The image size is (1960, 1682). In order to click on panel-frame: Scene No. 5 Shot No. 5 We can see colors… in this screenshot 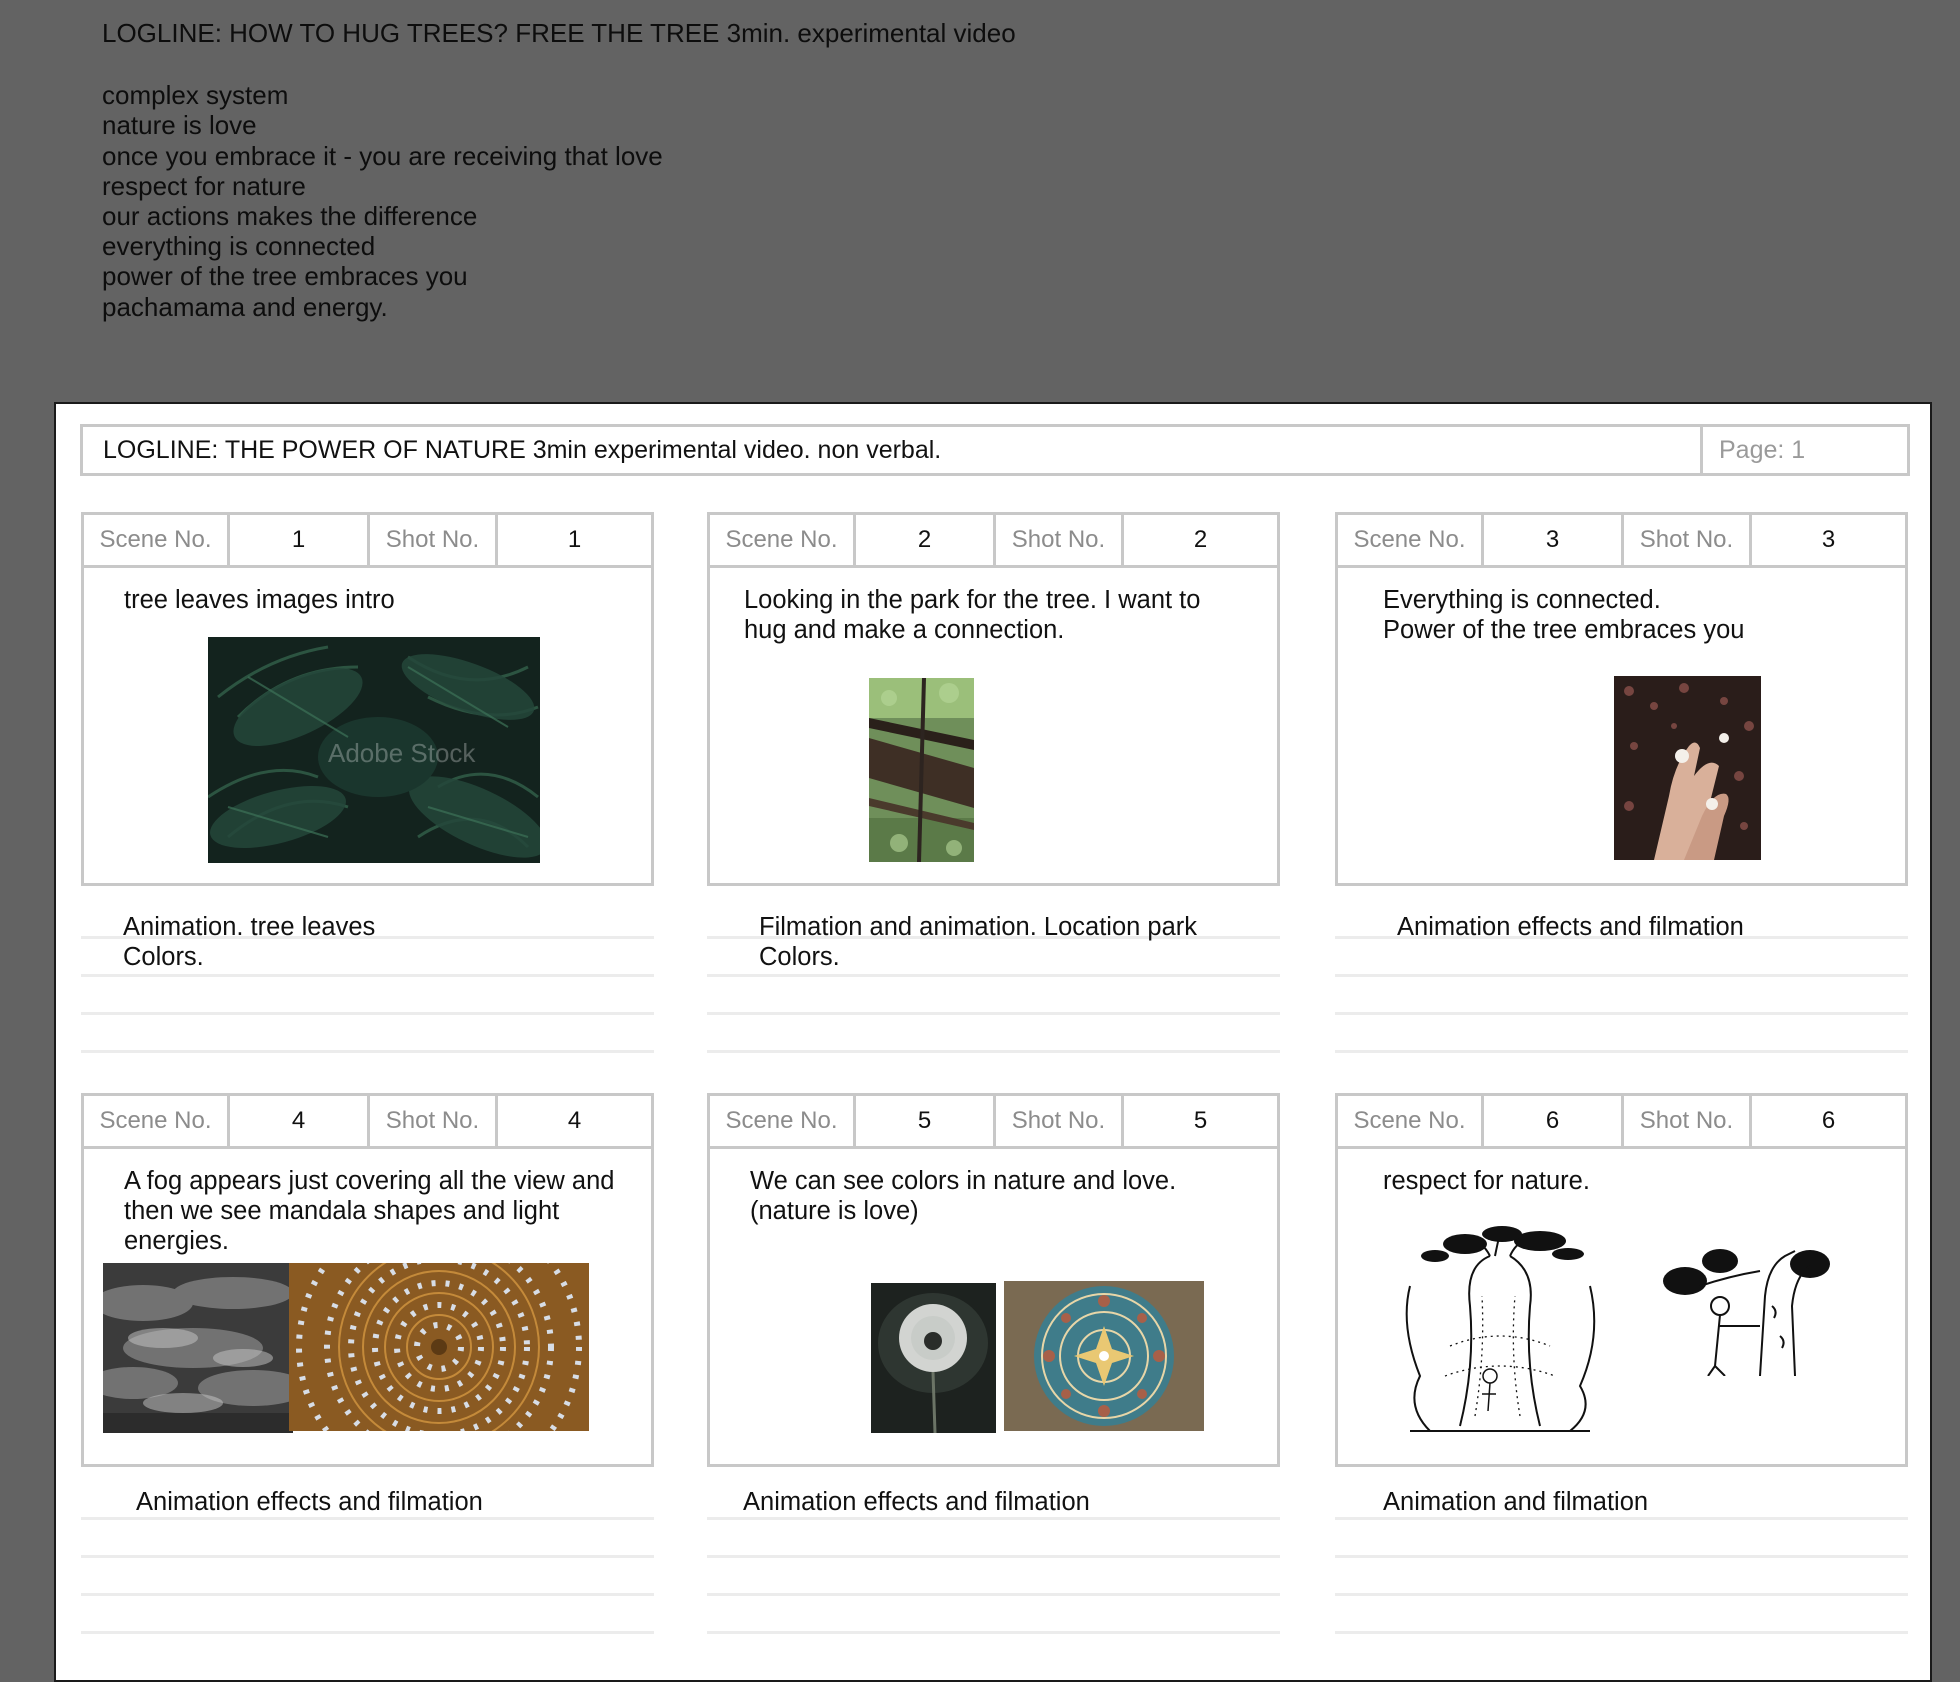, I will do `click(993, 1280)`.